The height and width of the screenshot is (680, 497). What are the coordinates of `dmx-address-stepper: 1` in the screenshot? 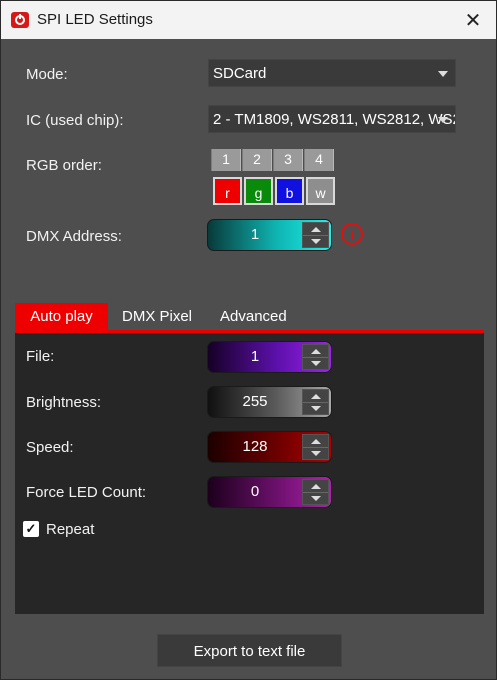 It's located at (269, 235).